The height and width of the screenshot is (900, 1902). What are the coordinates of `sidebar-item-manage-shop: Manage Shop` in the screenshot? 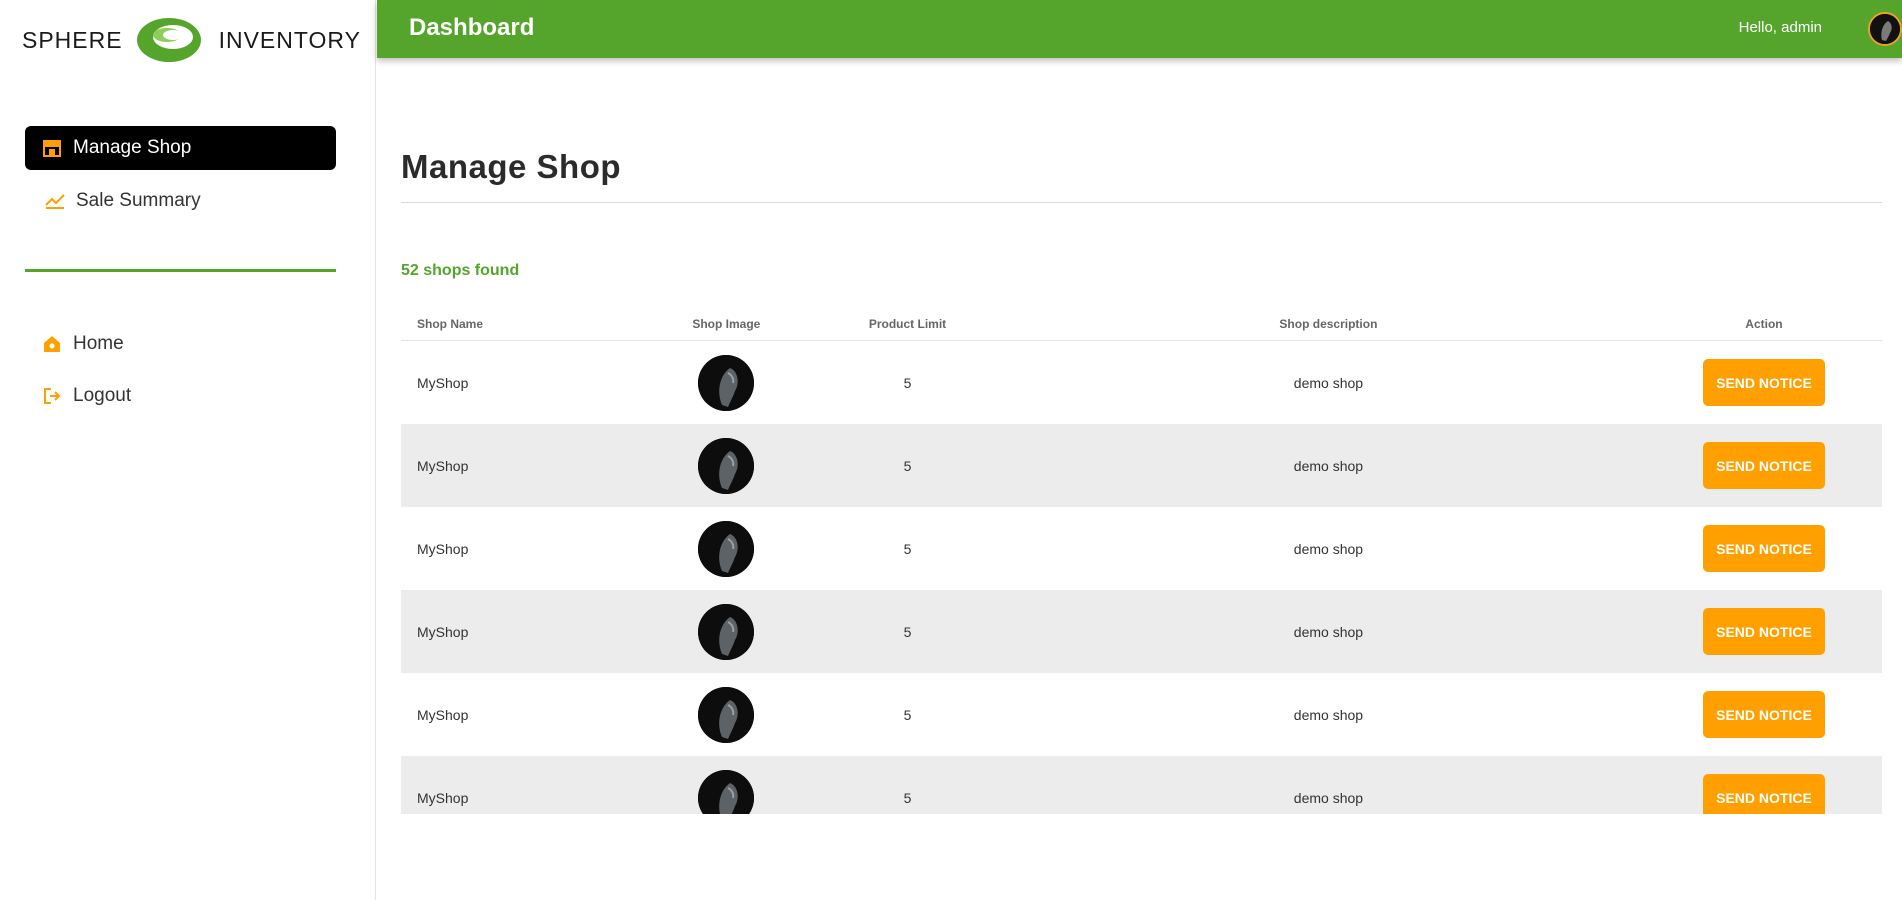 It's located at (180, 148).